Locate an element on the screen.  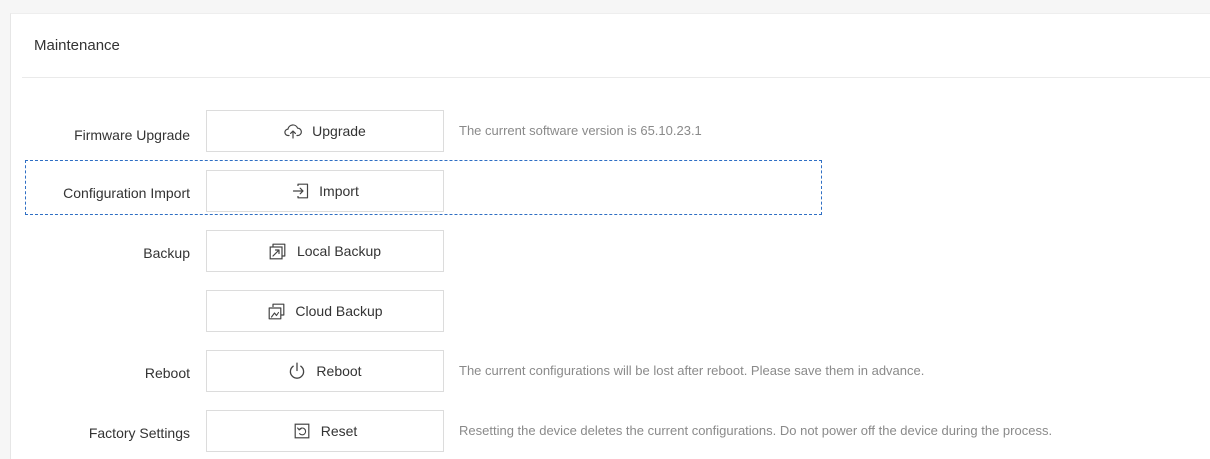
upgrade-button-label: Upgrade is located at coordinates (339, 131).